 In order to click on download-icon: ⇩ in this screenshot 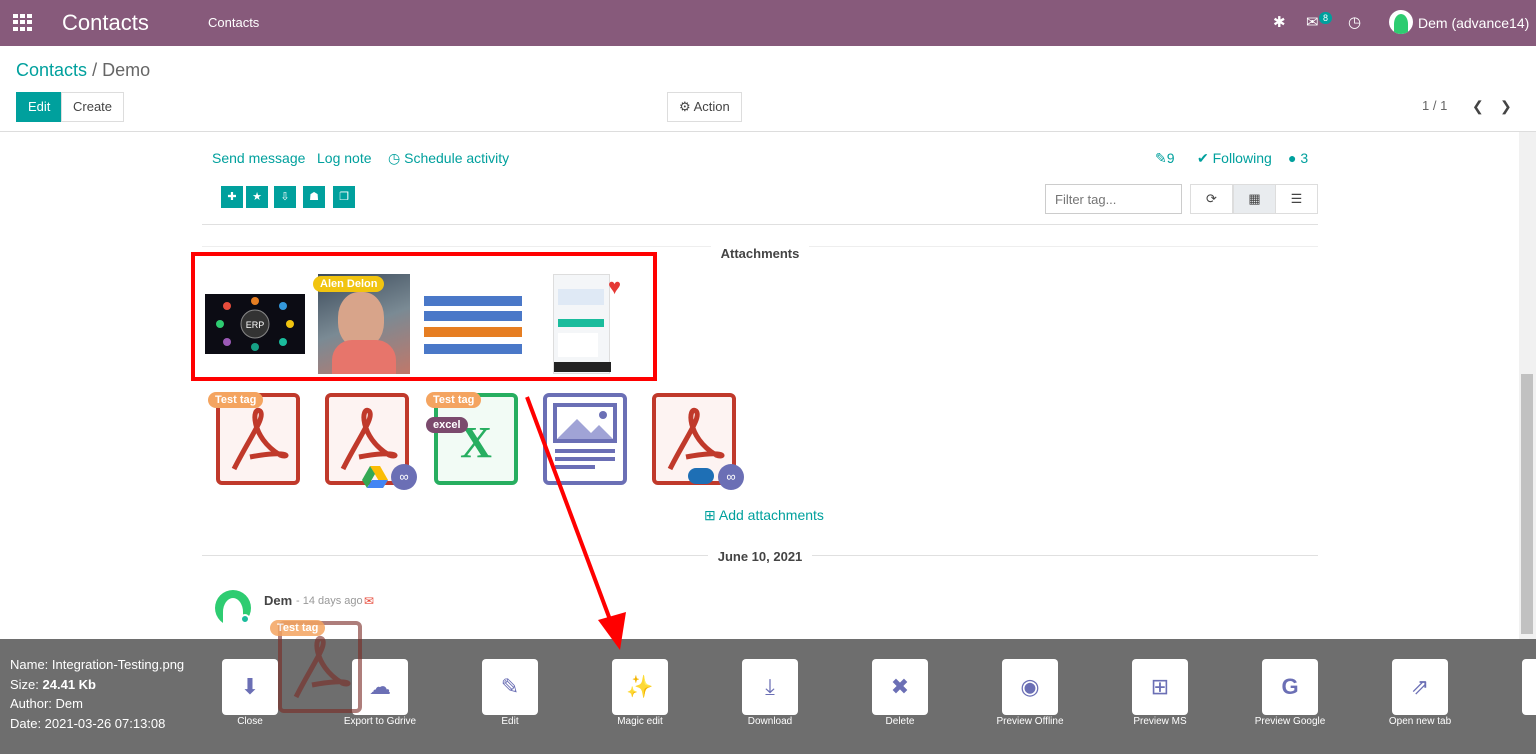, I will do `click(285, 197)`.